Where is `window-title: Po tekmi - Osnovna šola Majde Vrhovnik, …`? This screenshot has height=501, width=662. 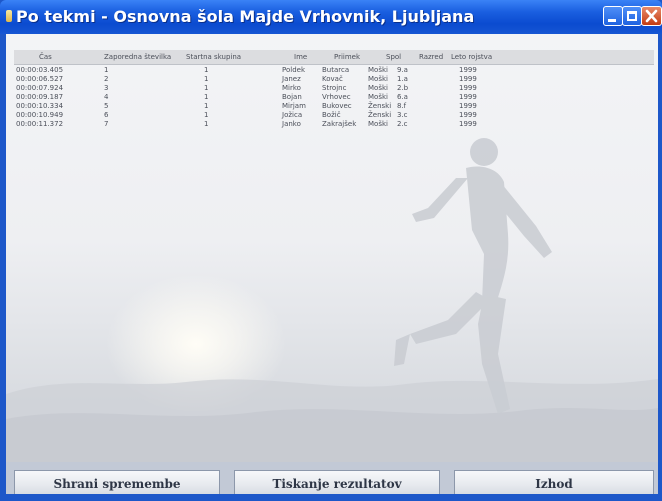 window-title: Po tekmi - Osnovna šola Majde Vrhovnik, … is located at coordinates (245, 16).